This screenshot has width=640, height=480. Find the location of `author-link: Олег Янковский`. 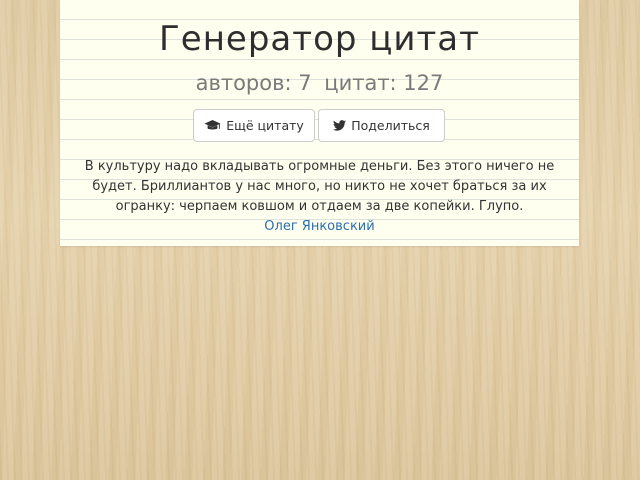

author-link: Олег Янковский is located at coordinates (319, 226).